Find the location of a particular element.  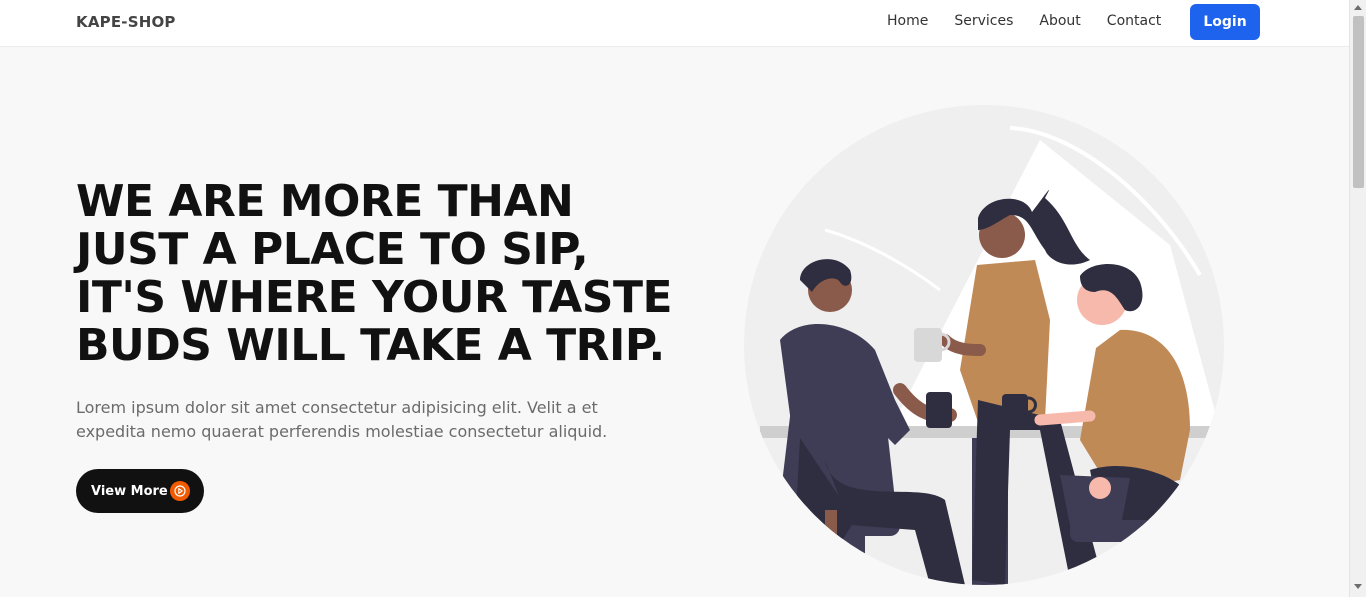

login-button: Login is located at coordinates (1225, 22).